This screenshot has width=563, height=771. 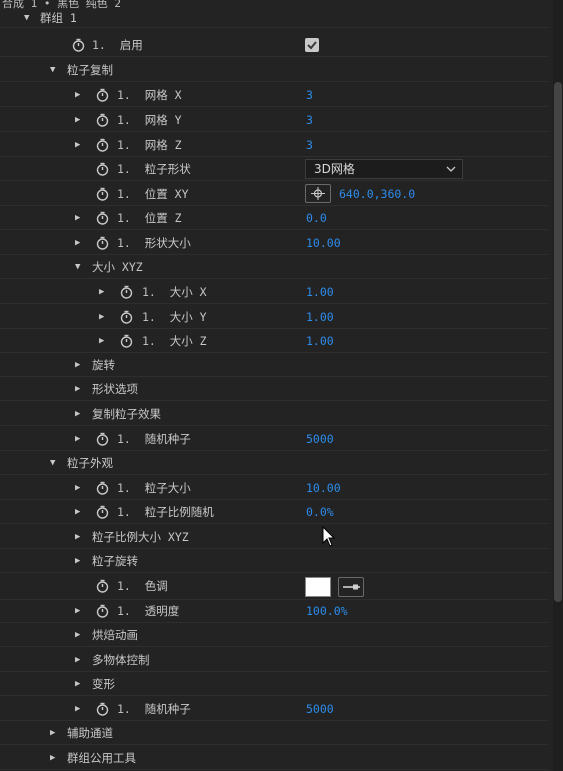 I want to click on enable-checkbox, so click(x=312, y=45).